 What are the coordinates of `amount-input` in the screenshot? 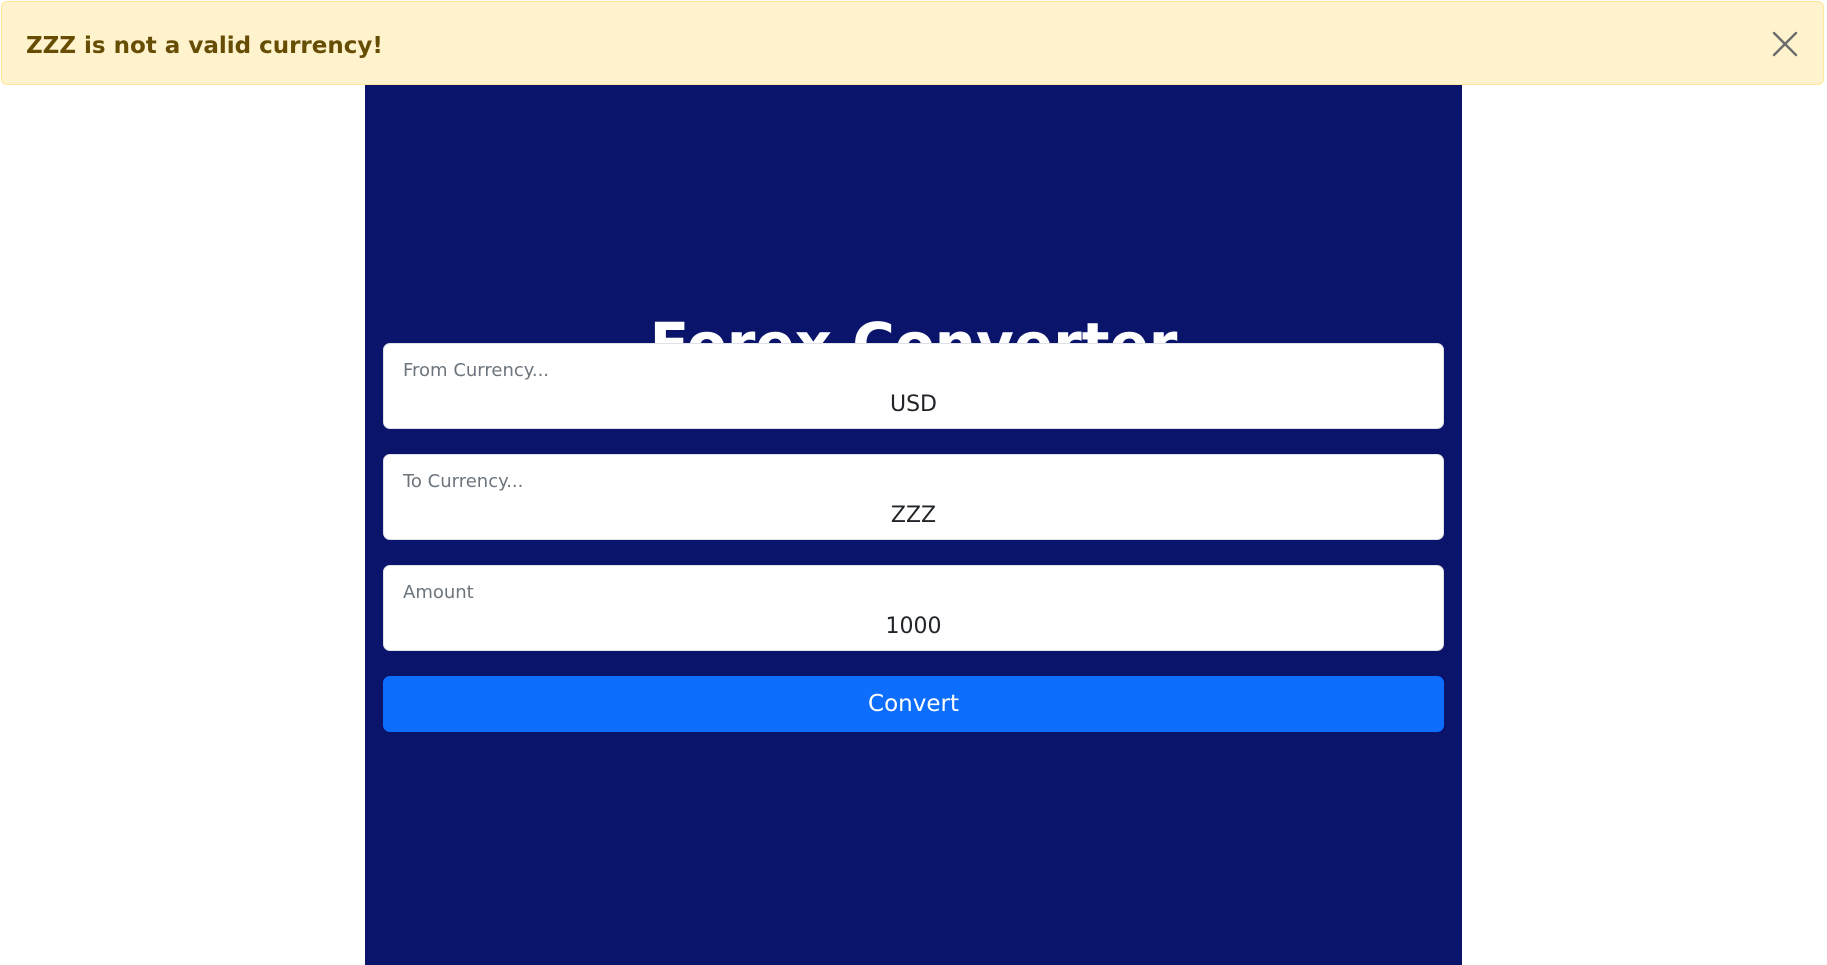 It's located at (913, 626).